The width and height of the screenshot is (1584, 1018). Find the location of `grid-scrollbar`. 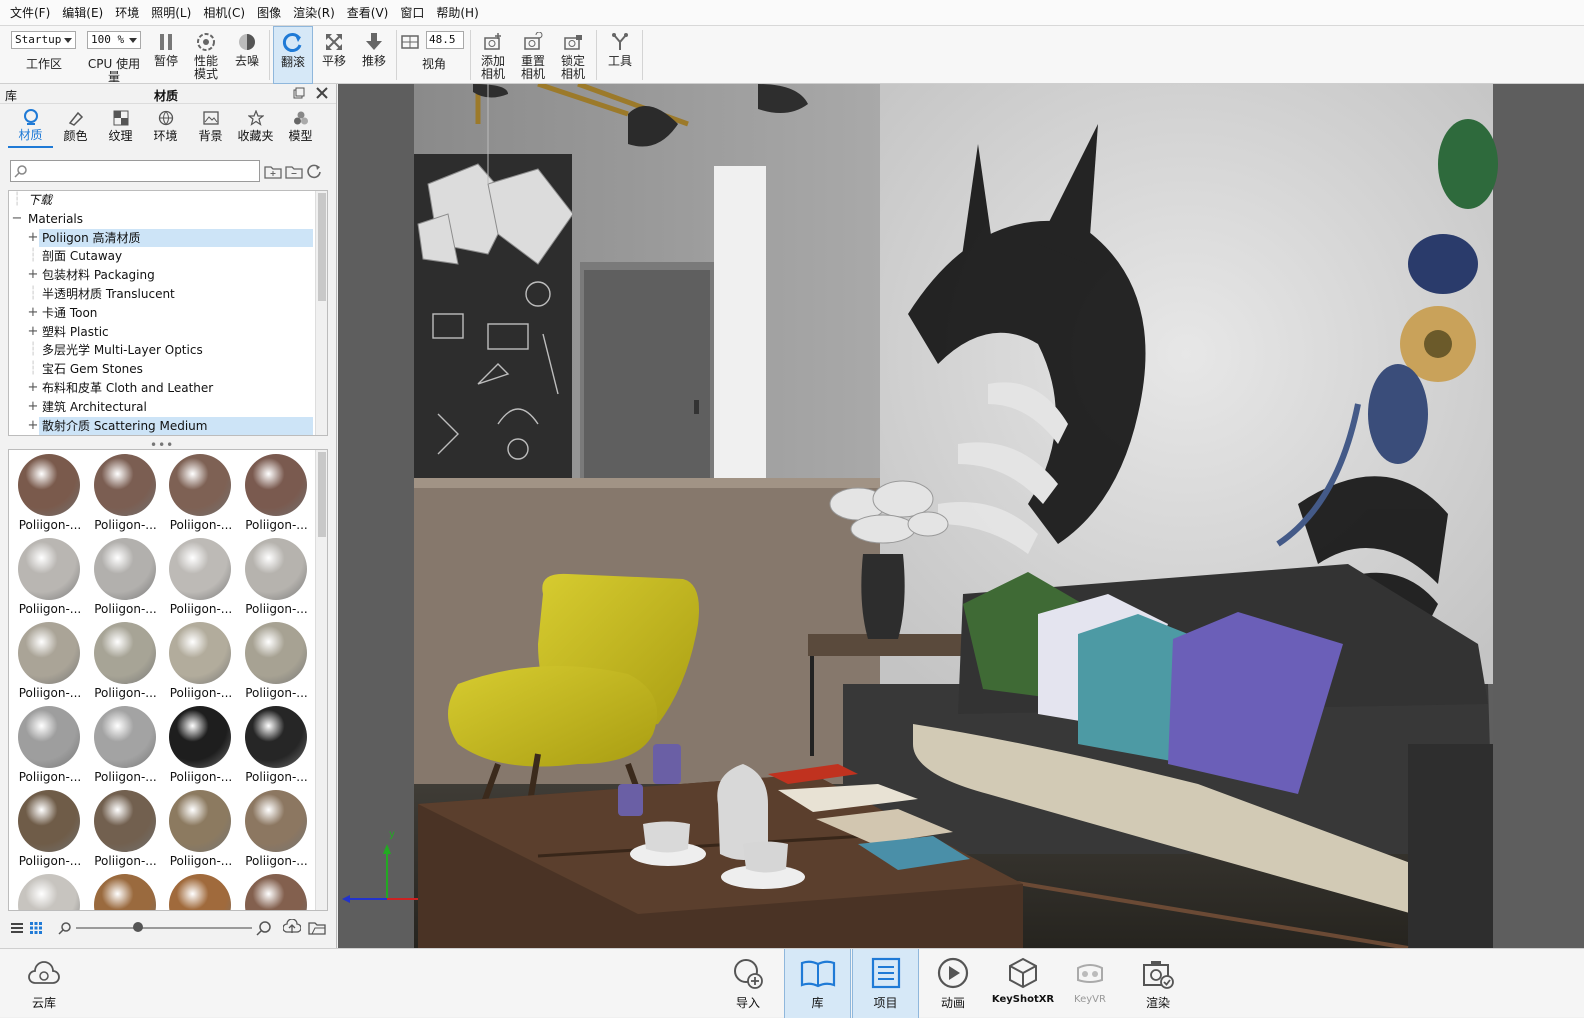

grid-scrollbar is located at coordinates (321, 680).